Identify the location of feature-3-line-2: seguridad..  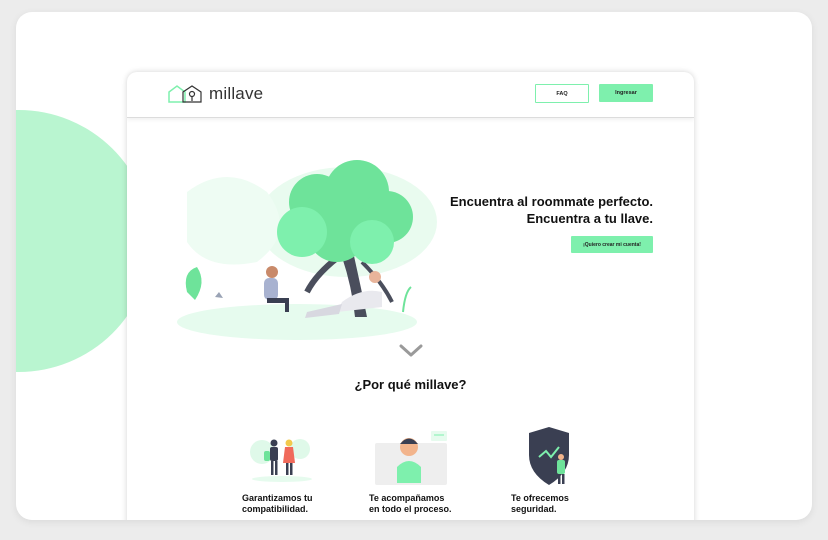
(534, 509).